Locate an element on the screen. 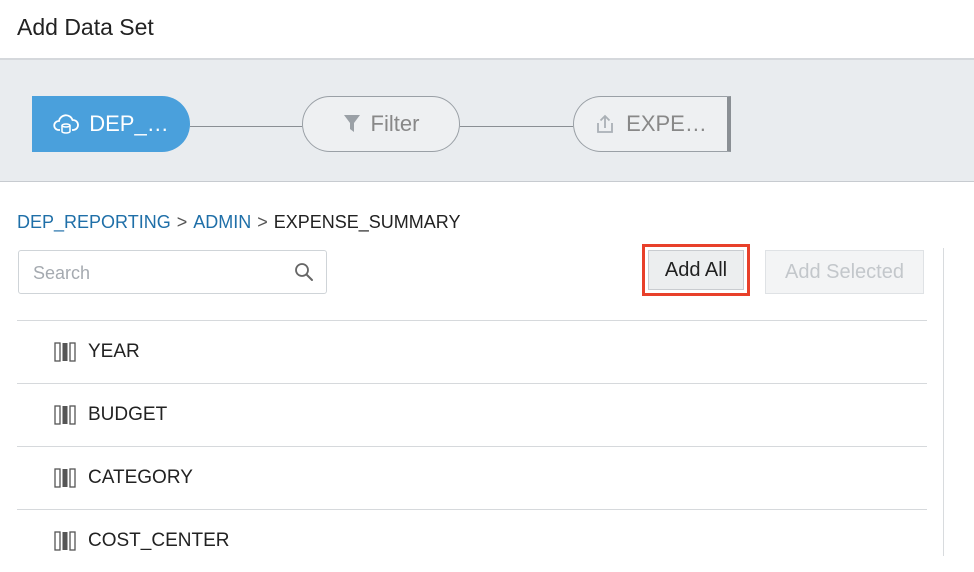 The width and height of the screenshot is (974, 572). cloud-database-icon is located at coordinates (66, 124).